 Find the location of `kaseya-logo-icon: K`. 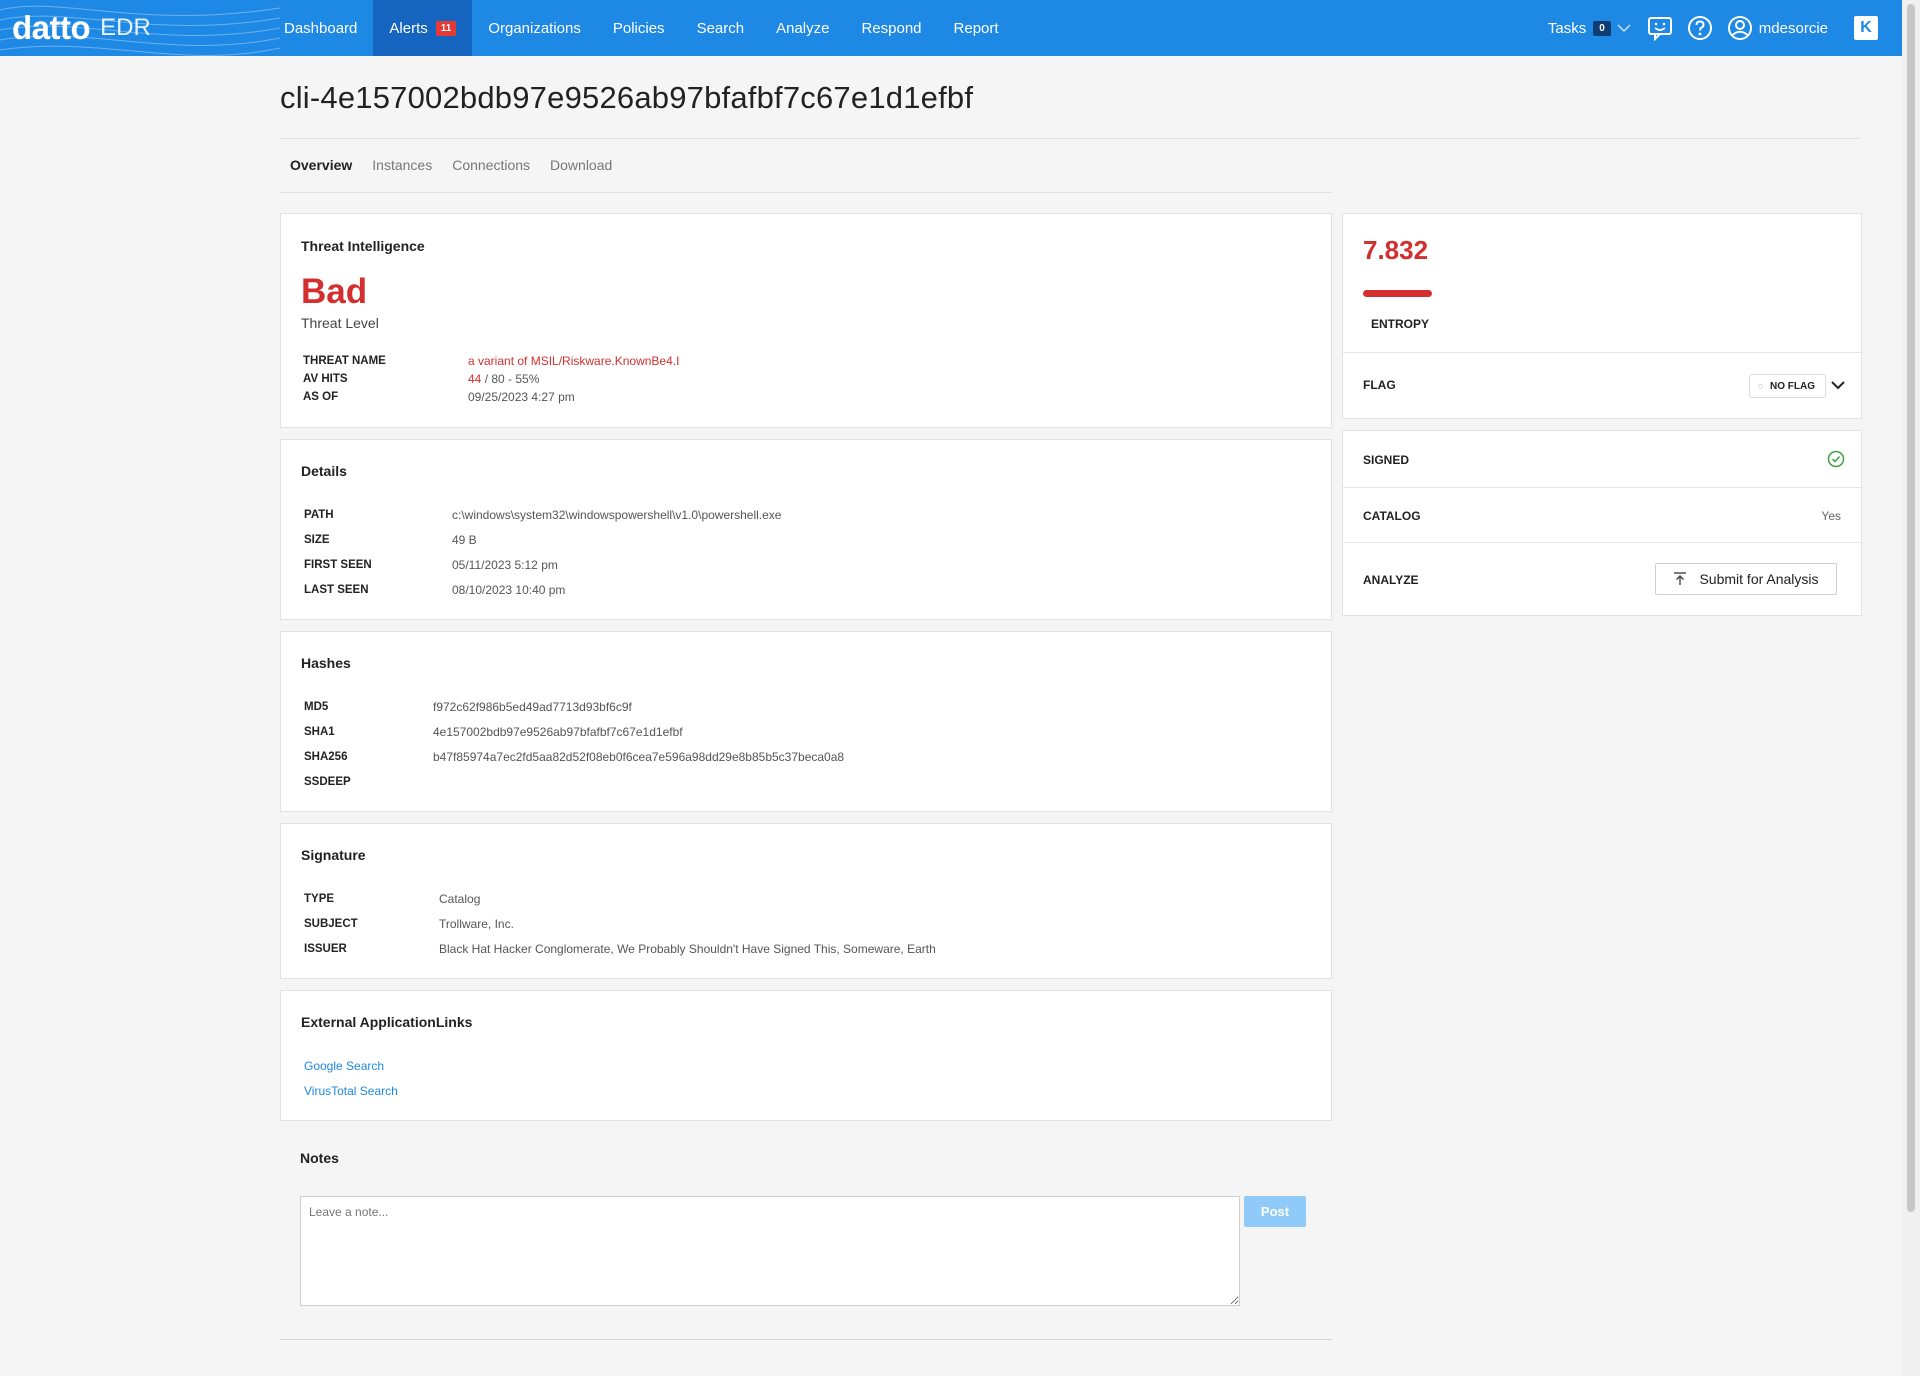

kaseya-logo-icon: K is located at coordinates (1866, 28).